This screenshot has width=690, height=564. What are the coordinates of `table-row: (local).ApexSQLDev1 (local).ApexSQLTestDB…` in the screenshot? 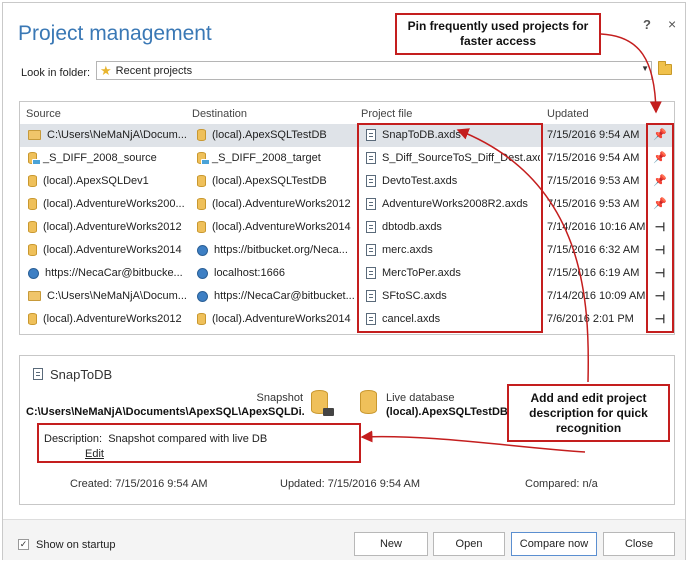 It's located at (347, 181).